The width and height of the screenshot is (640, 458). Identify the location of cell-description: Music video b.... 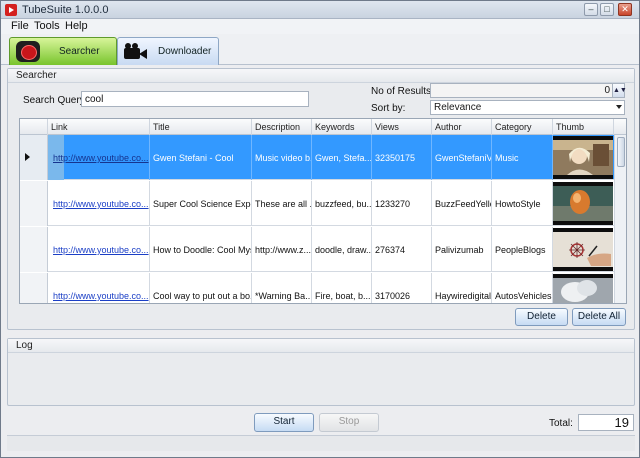
(282, 157).